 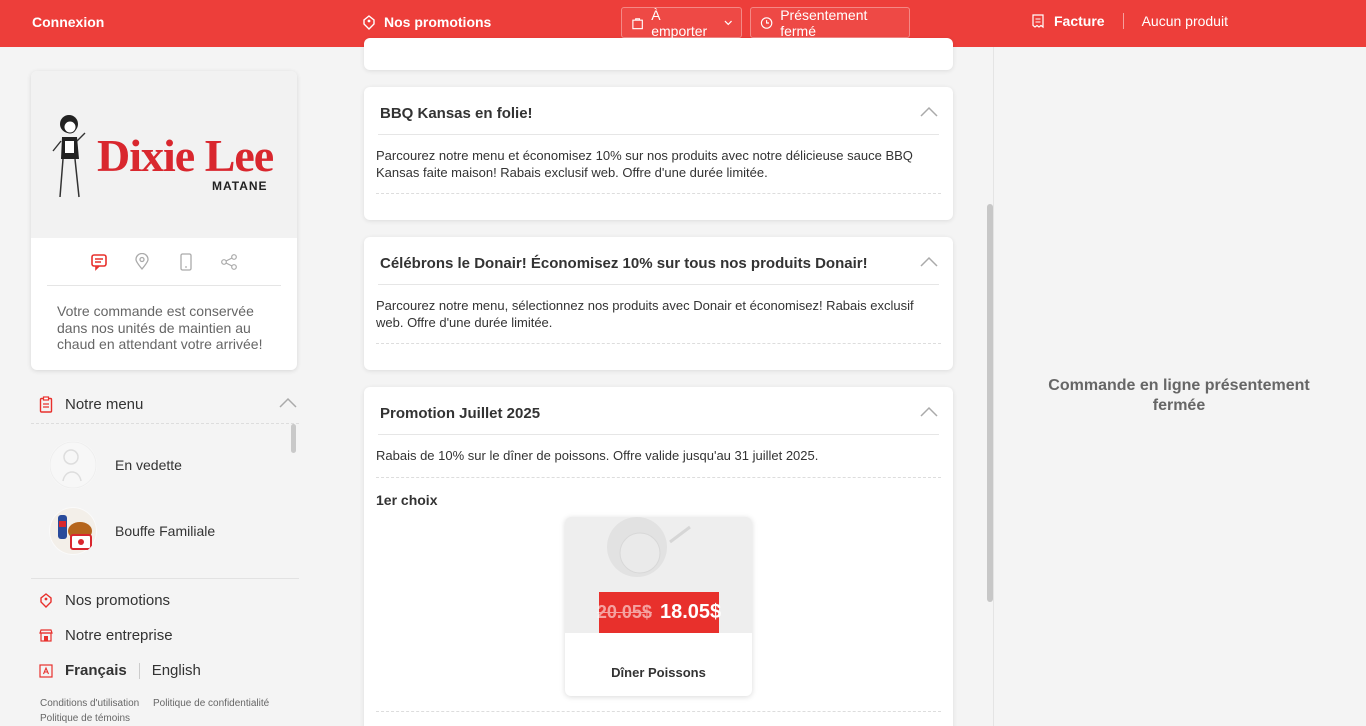 I want to click on order-mode-select: À emporter, so click(x=681, y=22).